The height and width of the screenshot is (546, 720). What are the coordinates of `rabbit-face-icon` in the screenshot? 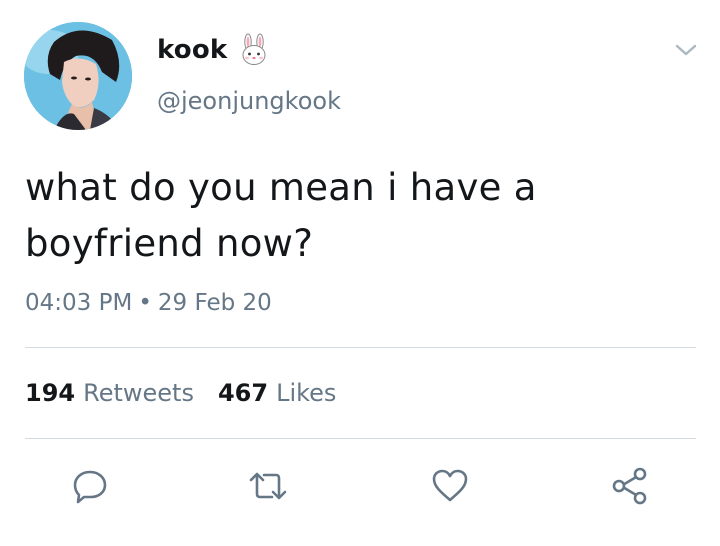 It's located at (254, 50).